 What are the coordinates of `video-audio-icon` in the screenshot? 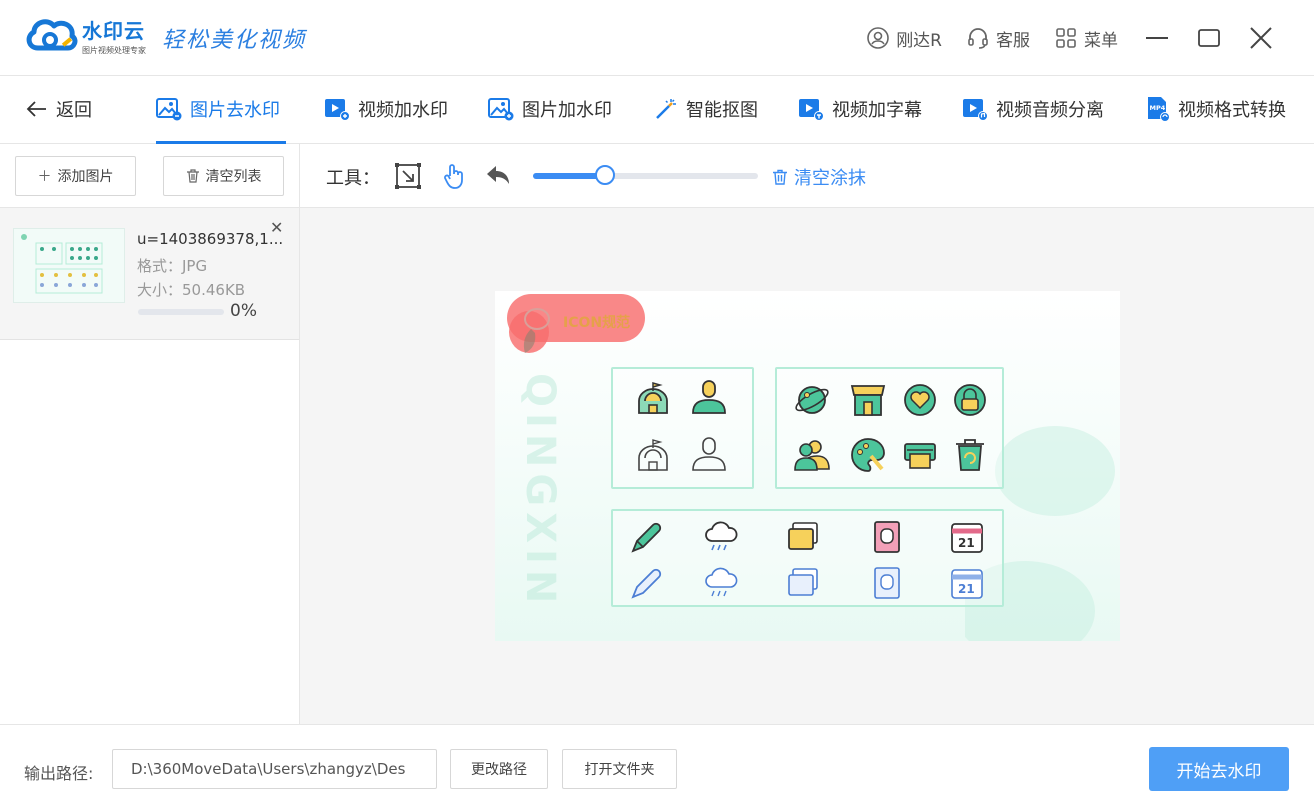 It's located at (975, 110).